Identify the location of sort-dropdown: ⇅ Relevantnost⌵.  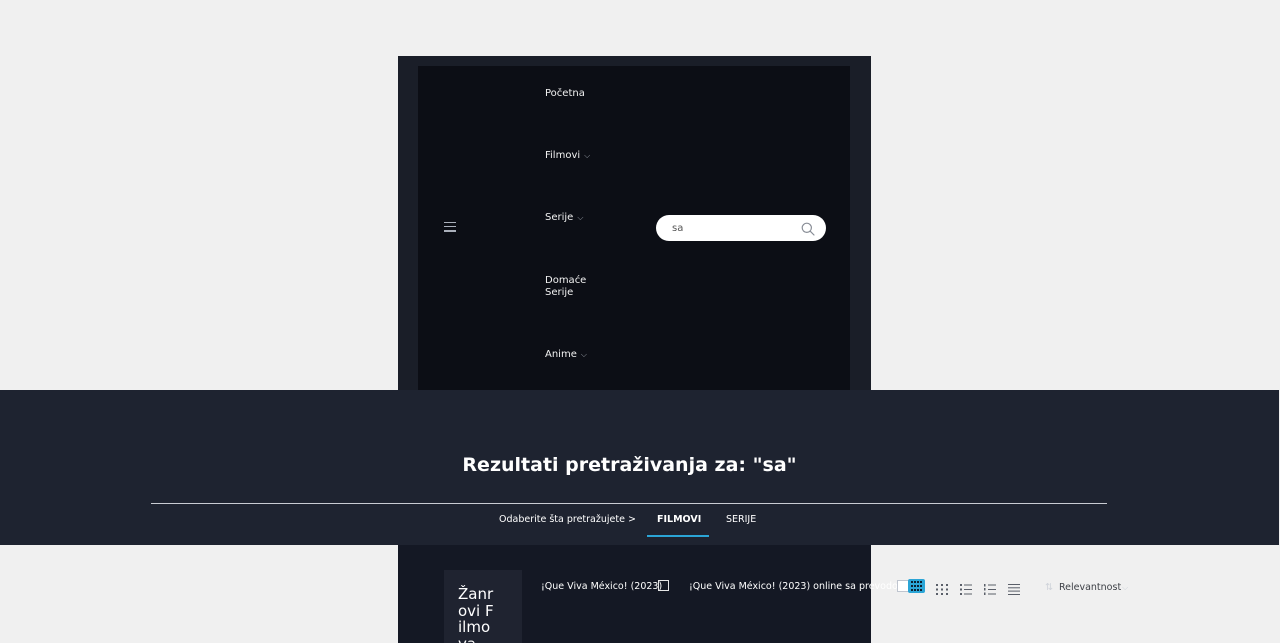
(1086, 587).